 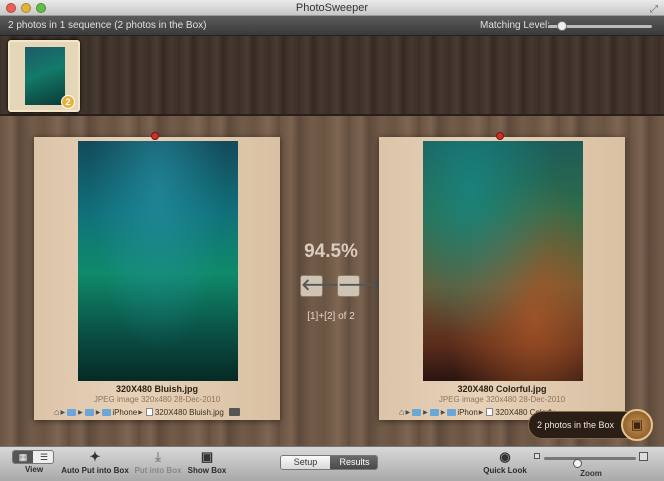 What do you see at coordinates (600, 26) in the screenshot?
I see `matching-level-slider` at bounding box center [600, 26].